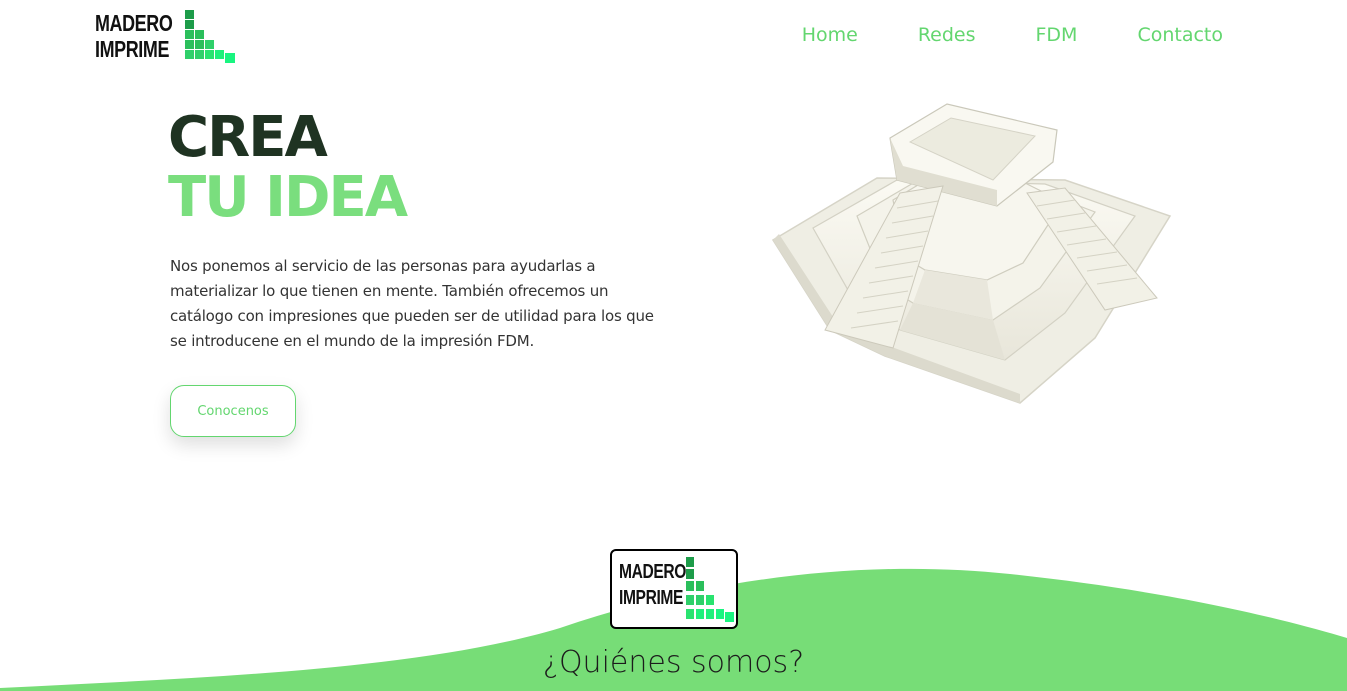 Image resolution: width=1347 pixels, height=691 pixels. What do you see at coordinates (710, 589) in the screenshot?
I see `badge-blocks-icon` at bounding box center [710, 589].